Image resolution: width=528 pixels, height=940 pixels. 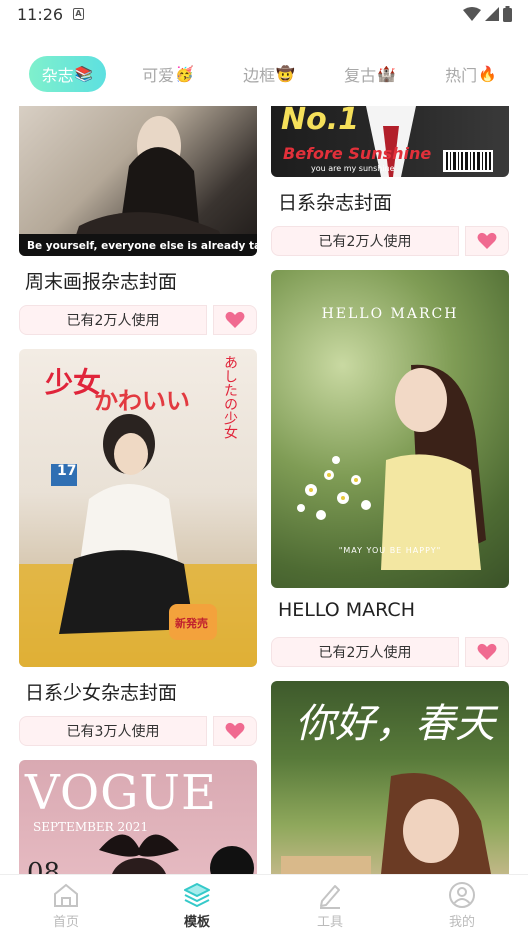 I want to click on user-icon, so click(x=462, y=895).